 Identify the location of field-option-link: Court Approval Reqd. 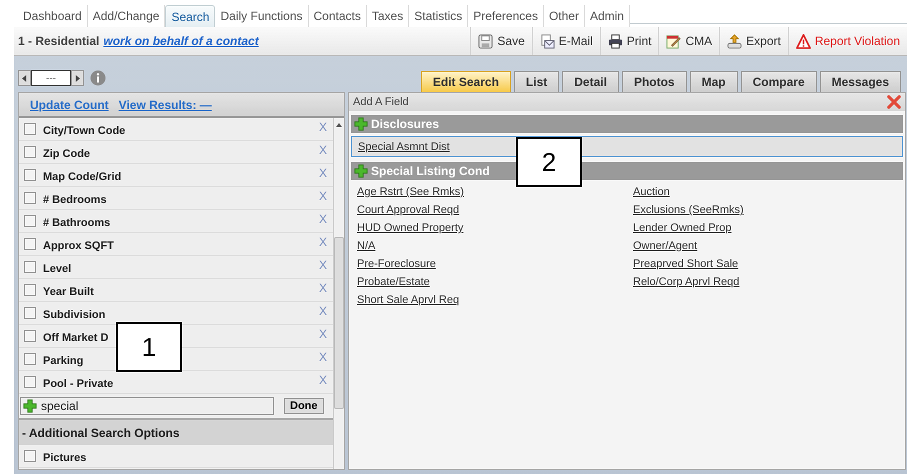
(408, 210).